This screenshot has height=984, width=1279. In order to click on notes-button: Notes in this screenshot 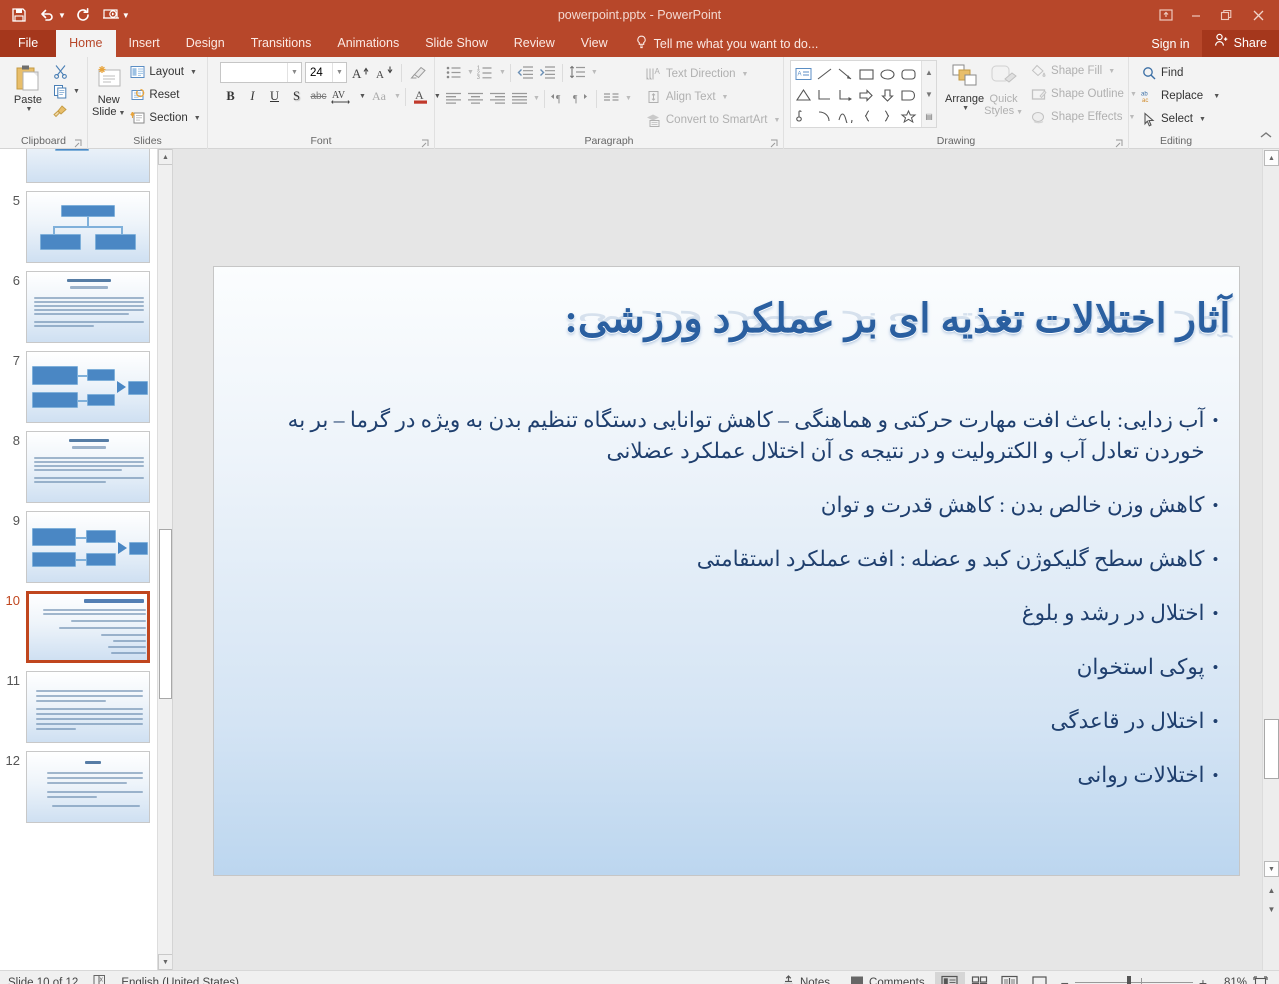, I will do `click(806, 978)`.